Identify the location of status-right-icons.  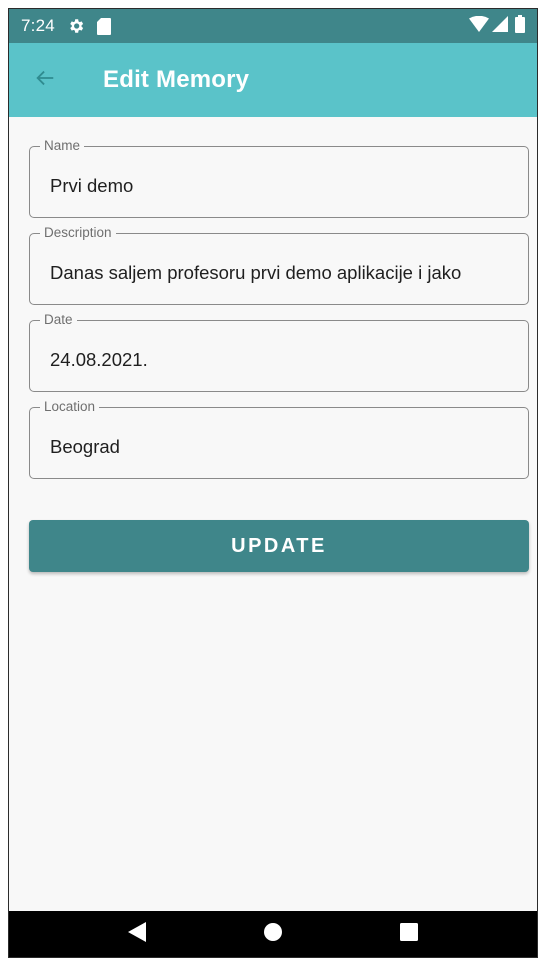
(497, 26).